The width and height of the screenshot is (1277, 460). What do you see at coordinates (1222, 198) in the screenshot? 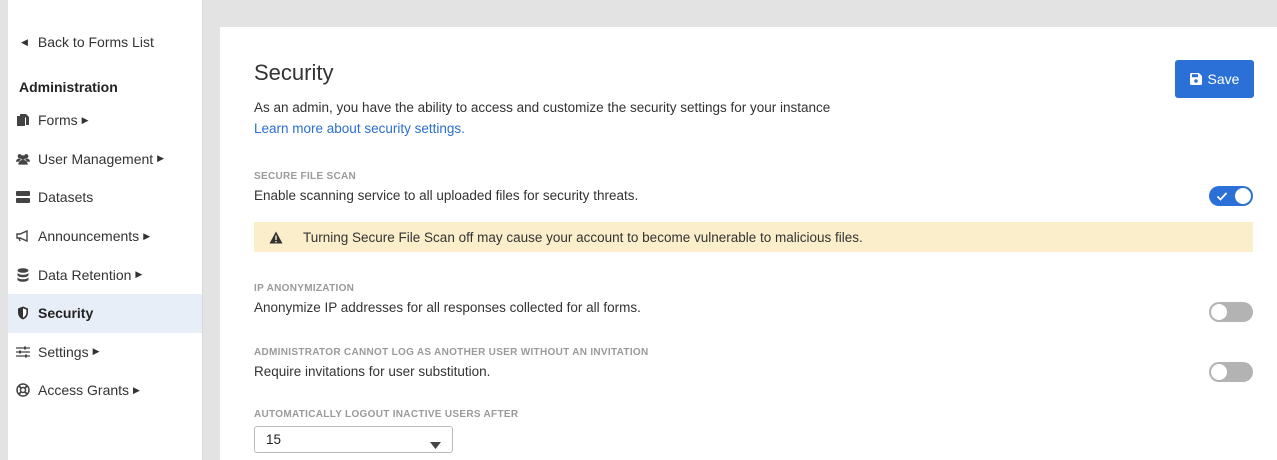
I see `checkmark-icon` at bounding box center [1222, 198].